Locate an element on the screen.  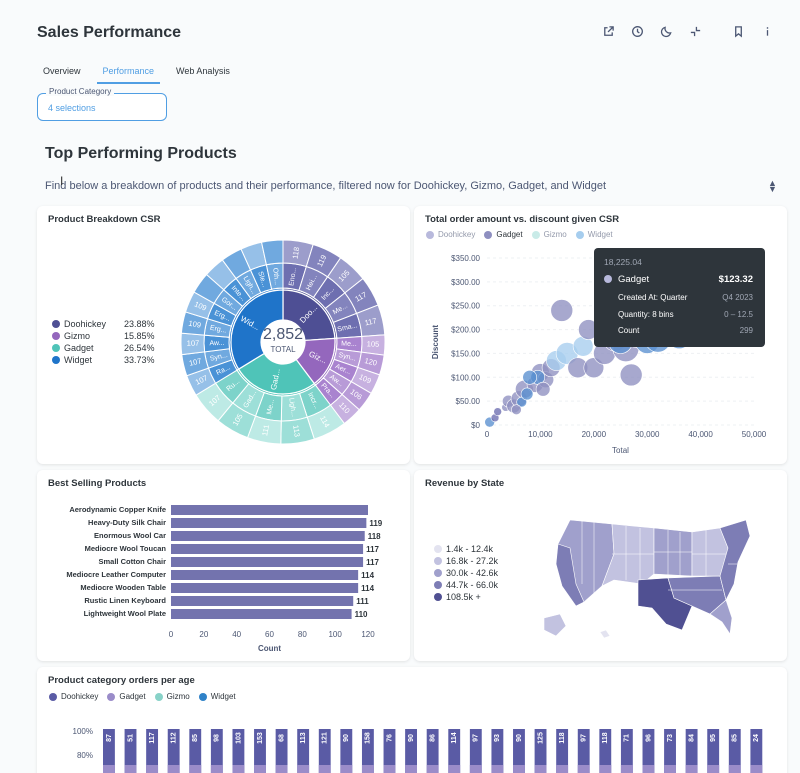
clock-icon is located at coordinates (637, 31).